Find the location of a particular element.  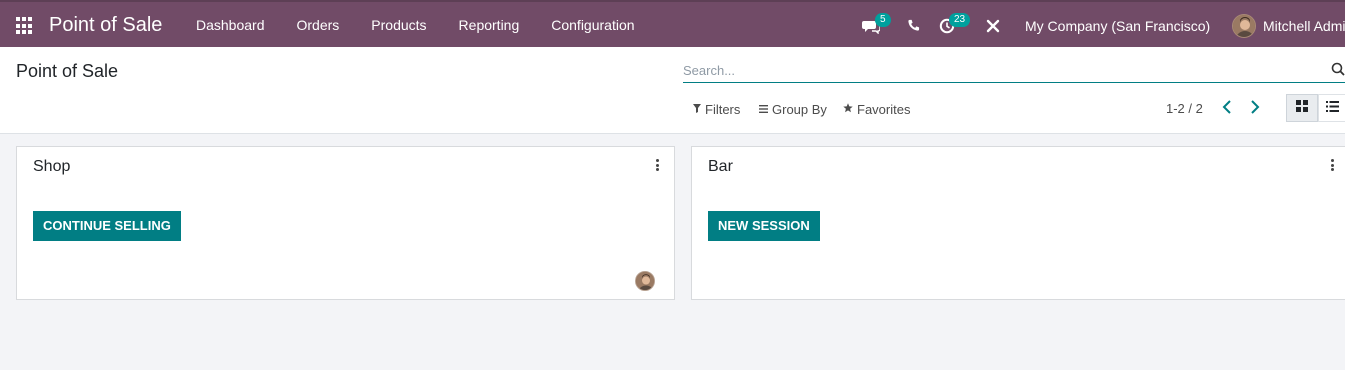

list-view-button is located at coordinates (1331, 108).